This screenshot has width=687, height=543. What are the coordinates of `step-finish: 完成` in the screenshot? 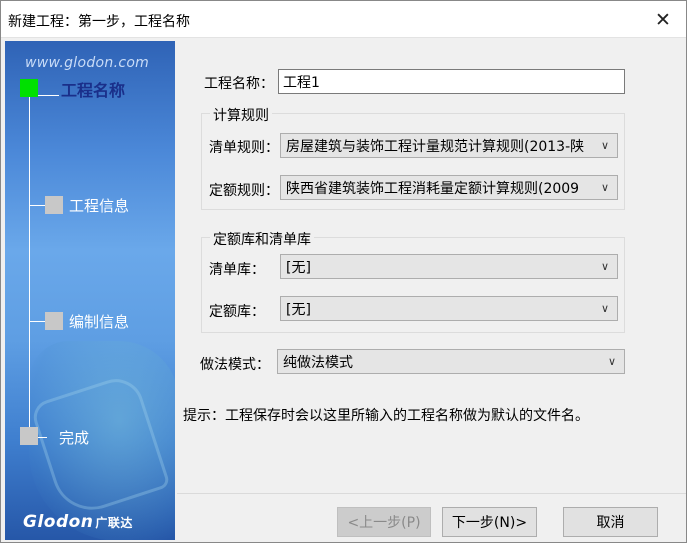 It's located at (74, 438).